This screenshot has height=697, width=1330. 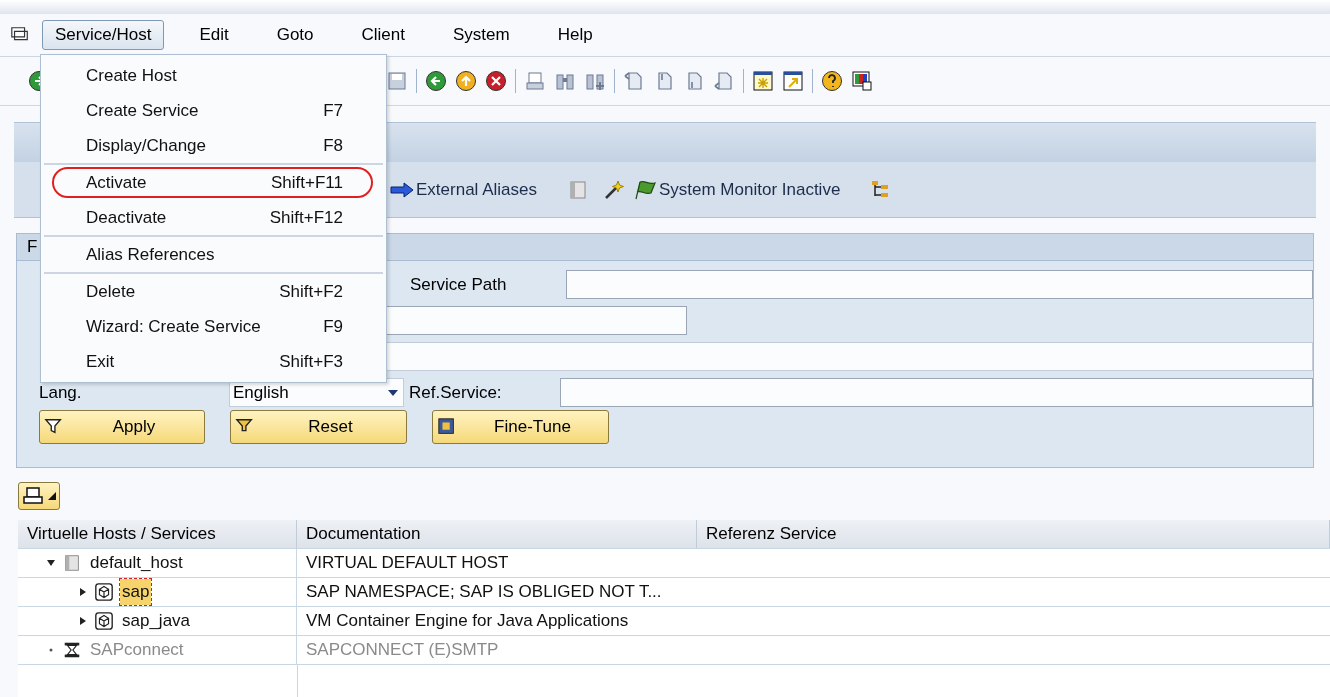 What do you see at coordinates (136, 563) in the screenshot?
I see `tree-node: default_host` at bounding box center [136, 563].